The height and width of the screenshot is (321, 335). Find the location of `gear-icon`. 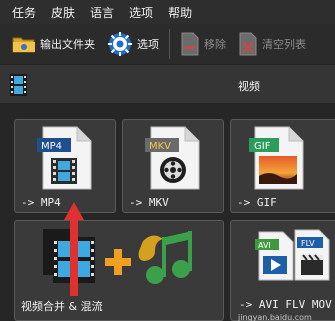

gear-icon is located at coordinates (120, 44).